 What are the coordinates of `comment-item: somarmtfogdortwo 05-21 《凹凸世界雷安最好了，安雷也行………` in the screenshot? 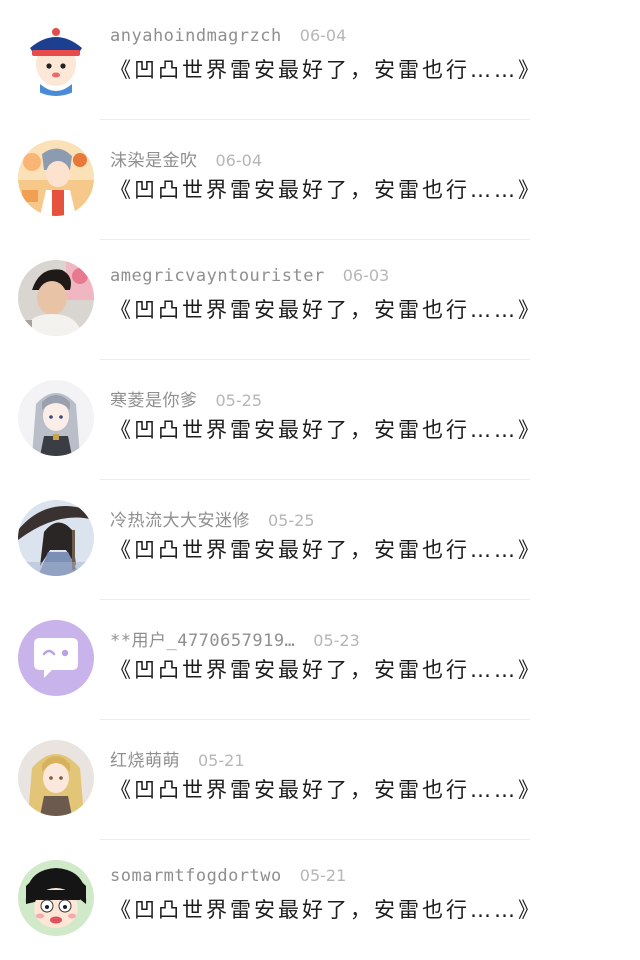 It's located at (320, 900).